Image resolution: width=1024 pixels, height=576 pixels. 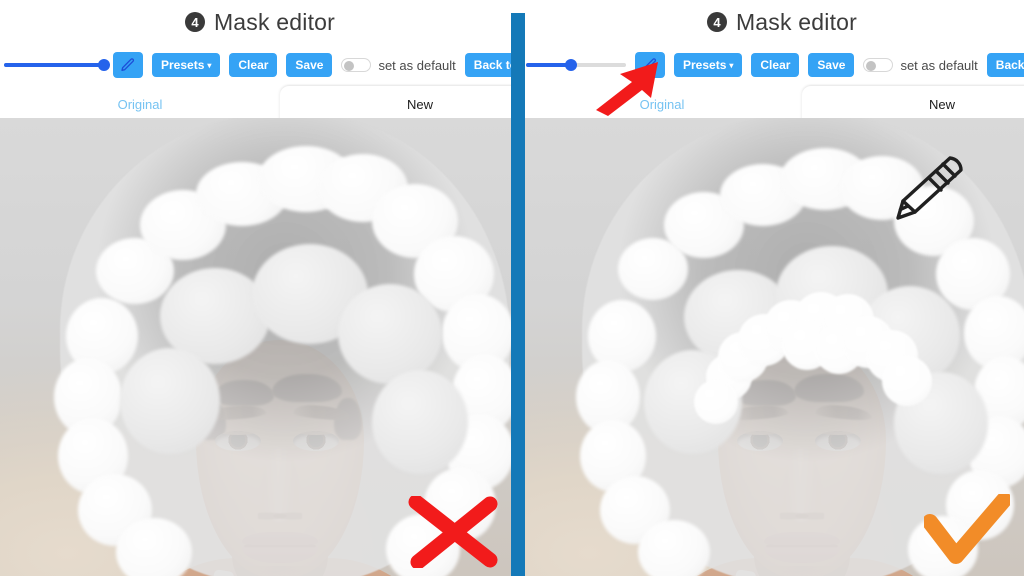 I want to click on pencil-doodle-annotation, so click(x=929, y=191).